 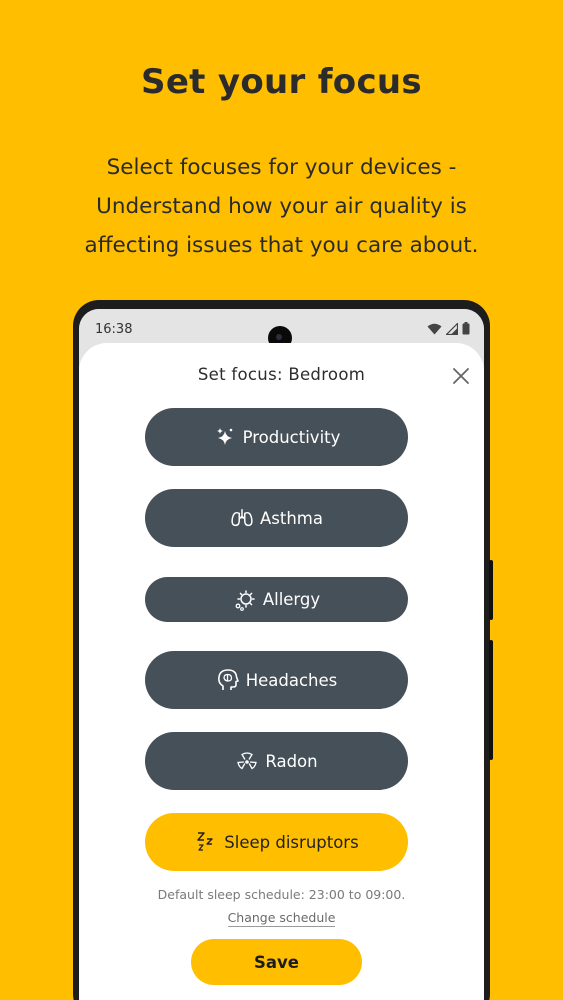 I want to click on subtitle-line: affecting issues that you care about., so click(x=281, y=245).